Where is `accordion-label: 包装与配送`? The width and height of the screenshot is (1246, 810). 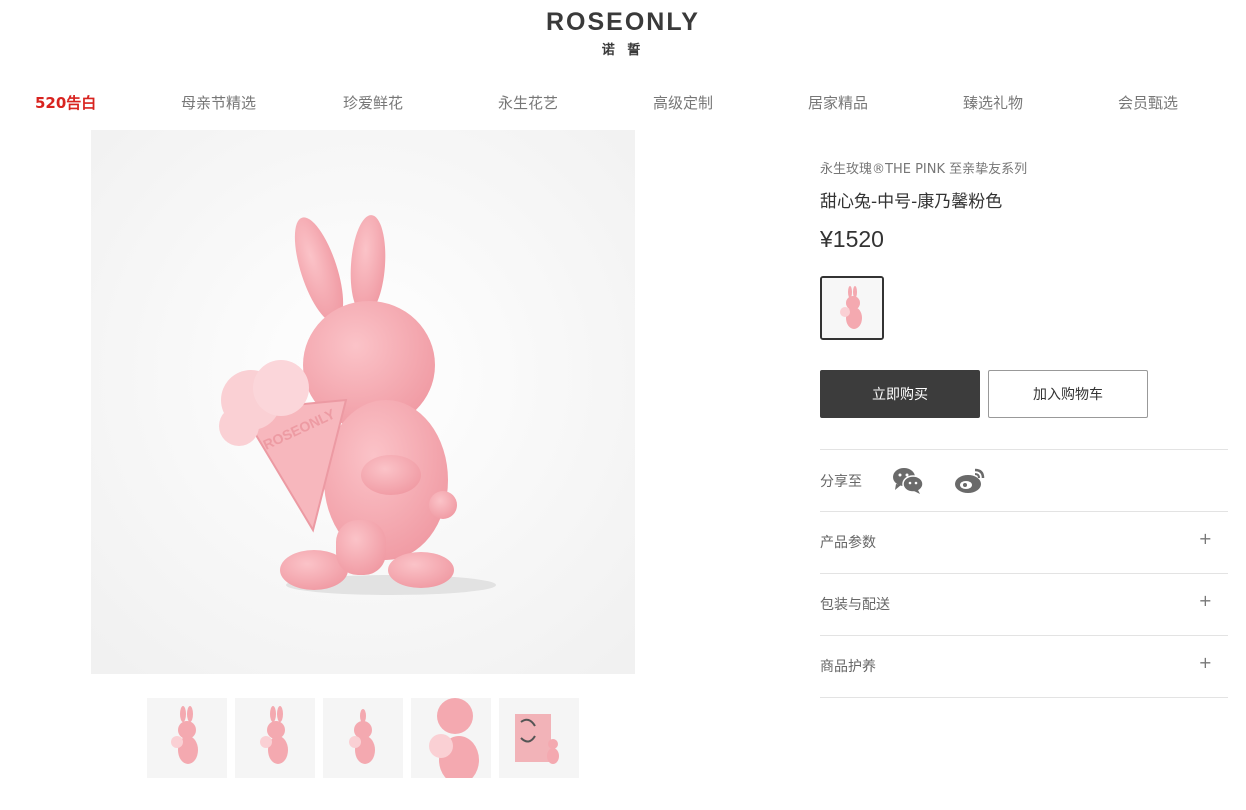 accordion-label: 包装与配送 is located at coordinates (855, 605).